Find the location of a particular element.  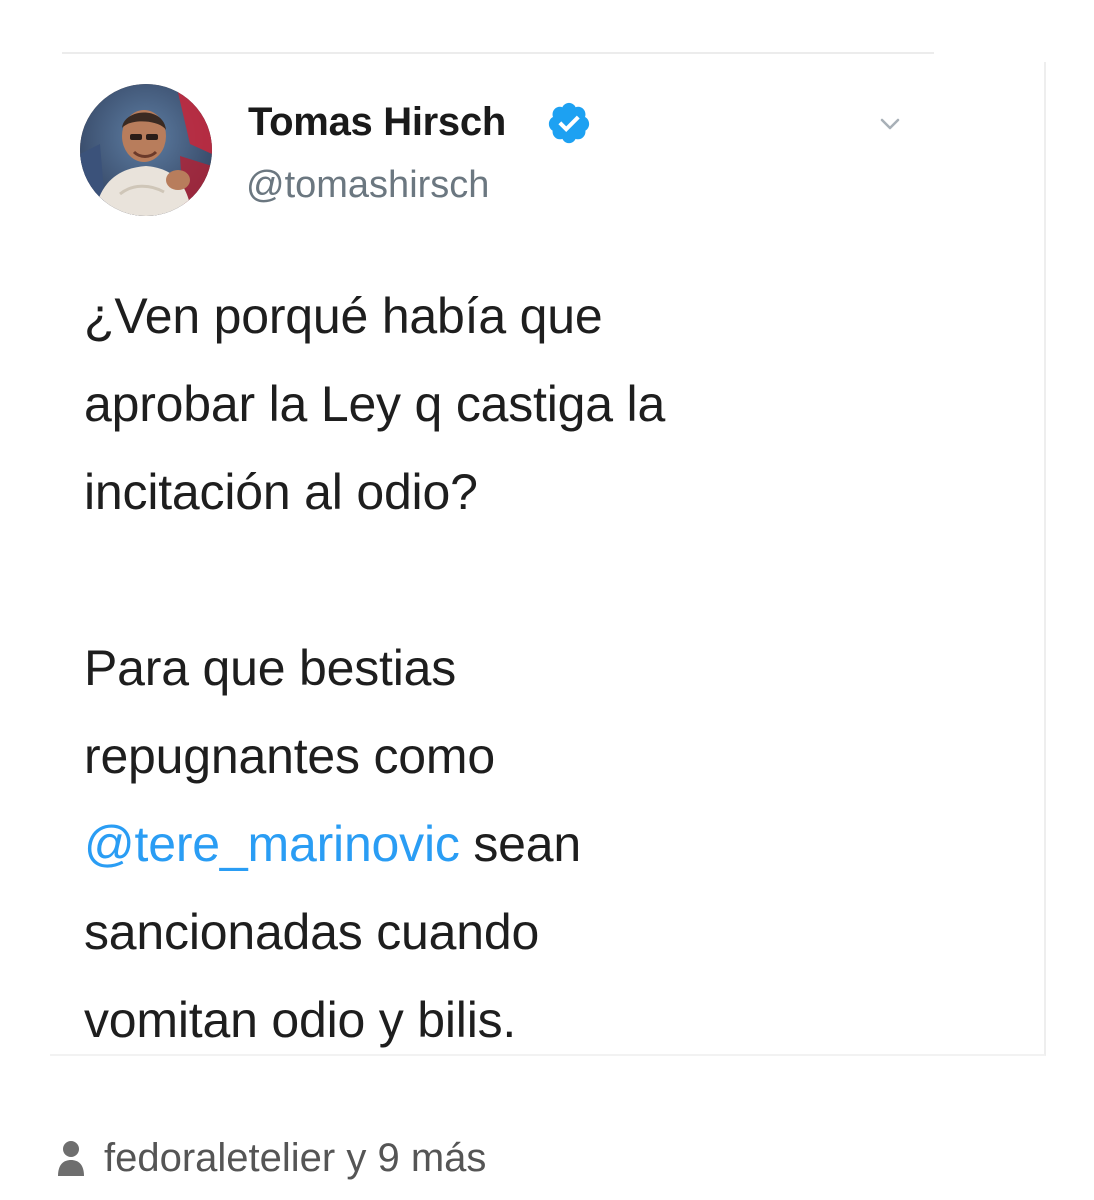

verified-badge-icon is located at coordinates (569, 123).